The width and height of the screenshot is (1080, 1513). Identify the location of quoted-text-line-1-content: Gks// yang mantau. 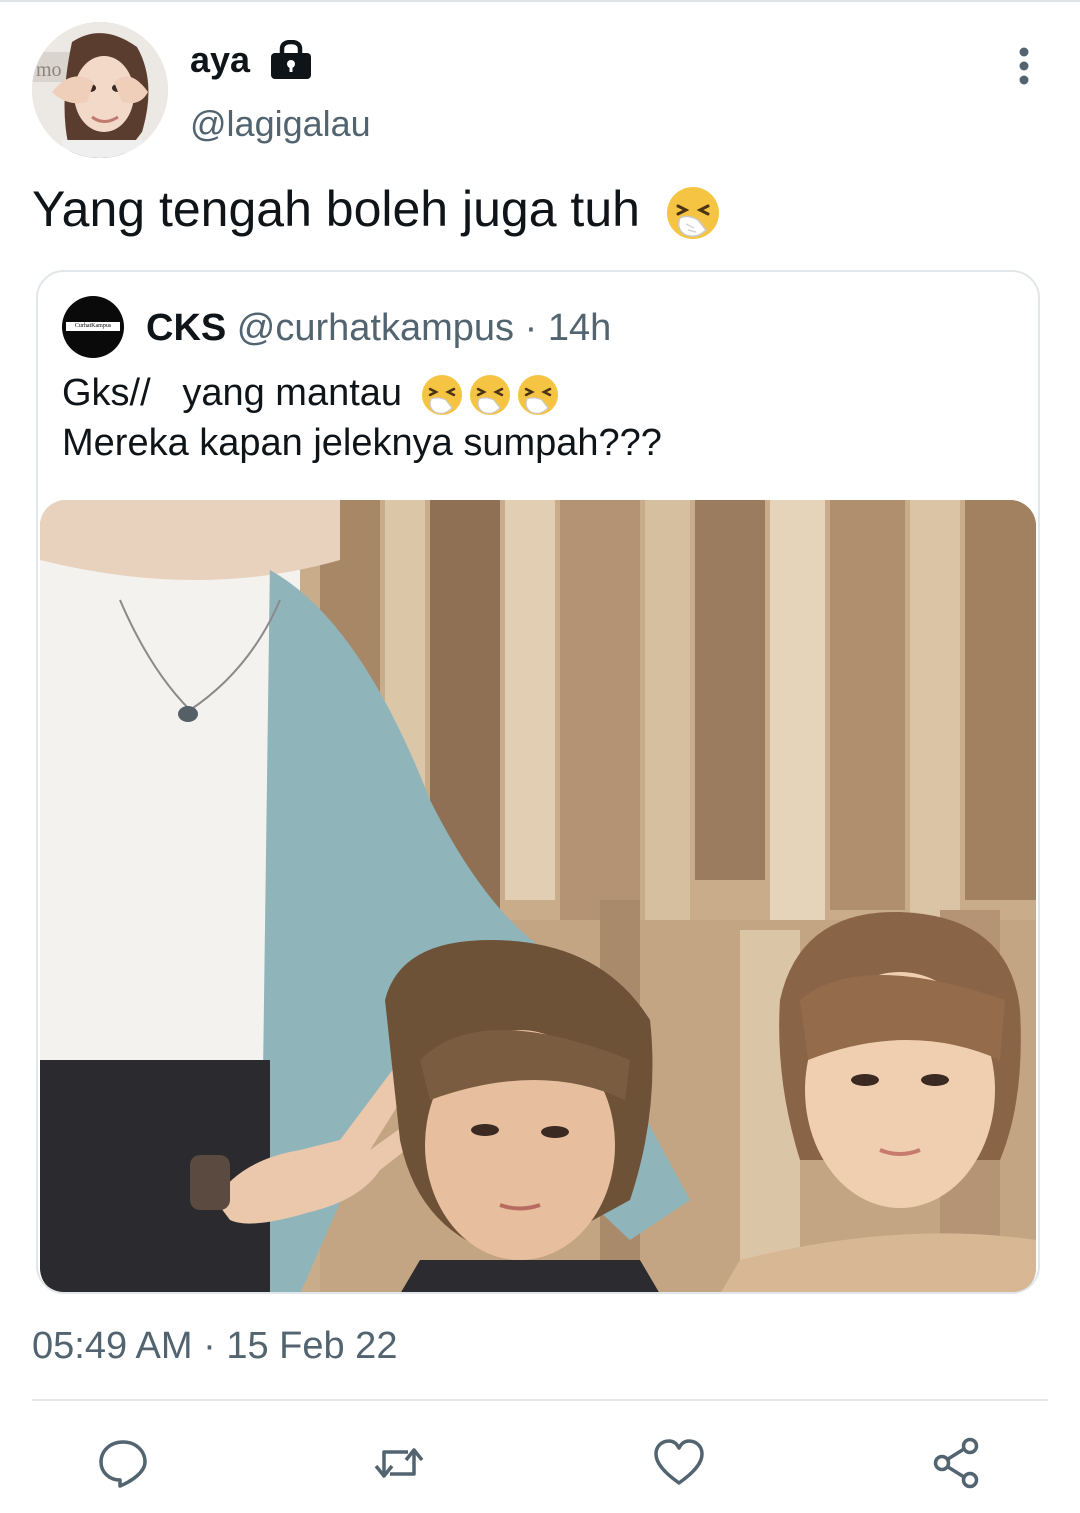
(232, 393).